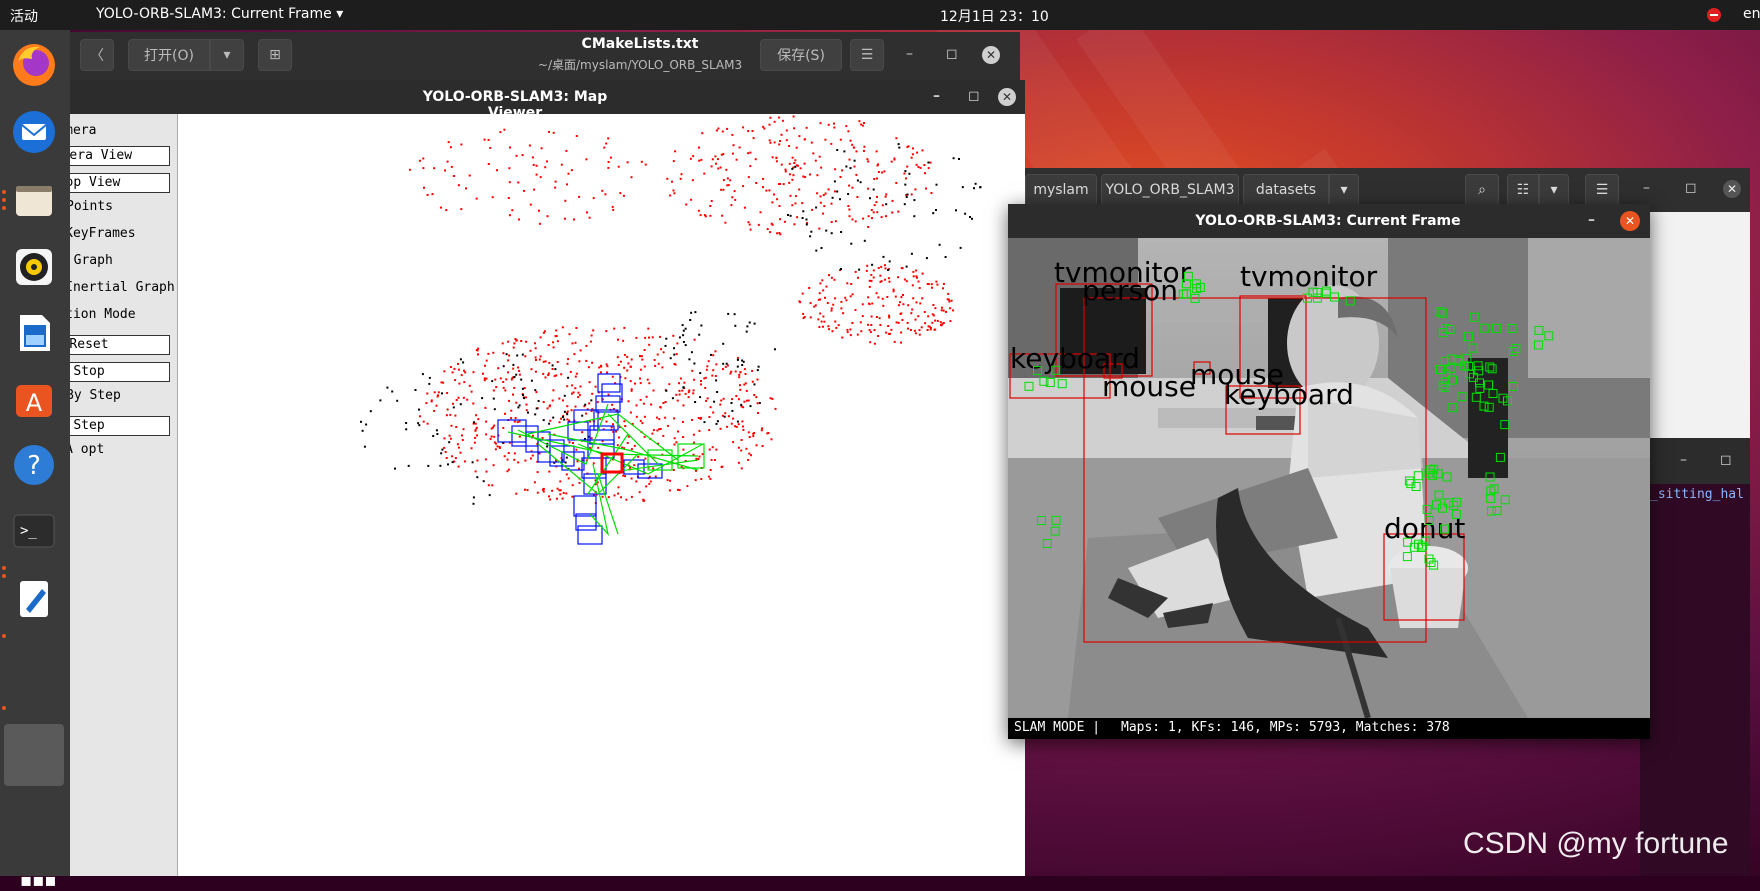 The width and height of the screenshot is (1760, 891). Describe the element at coordinates (34, 65) in the screenshot. I see `firefox-icon` at that location.